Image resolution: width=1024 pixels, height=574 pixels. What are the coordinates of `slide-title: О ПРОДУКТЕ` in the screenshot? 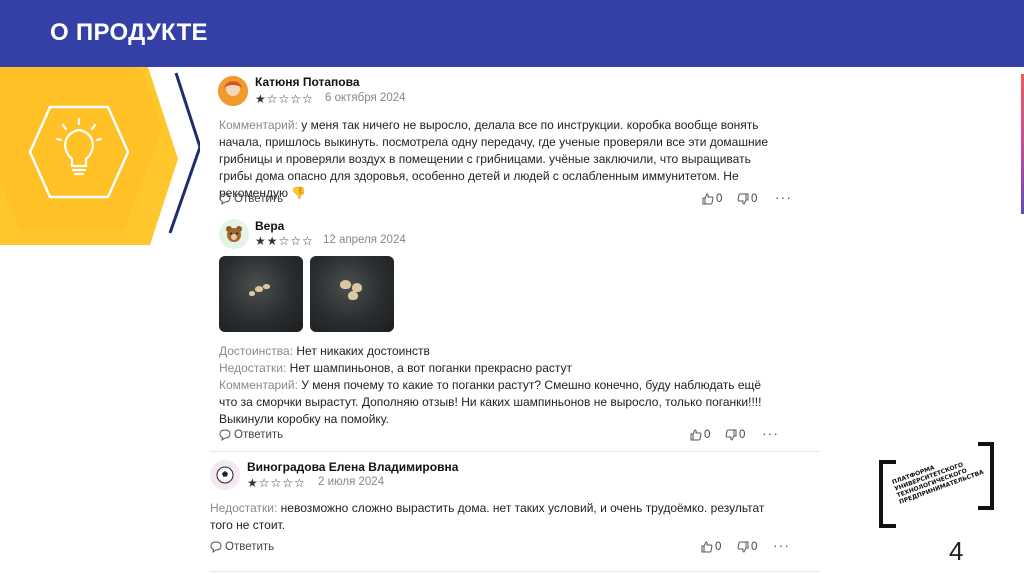 It's located at (129, 32).